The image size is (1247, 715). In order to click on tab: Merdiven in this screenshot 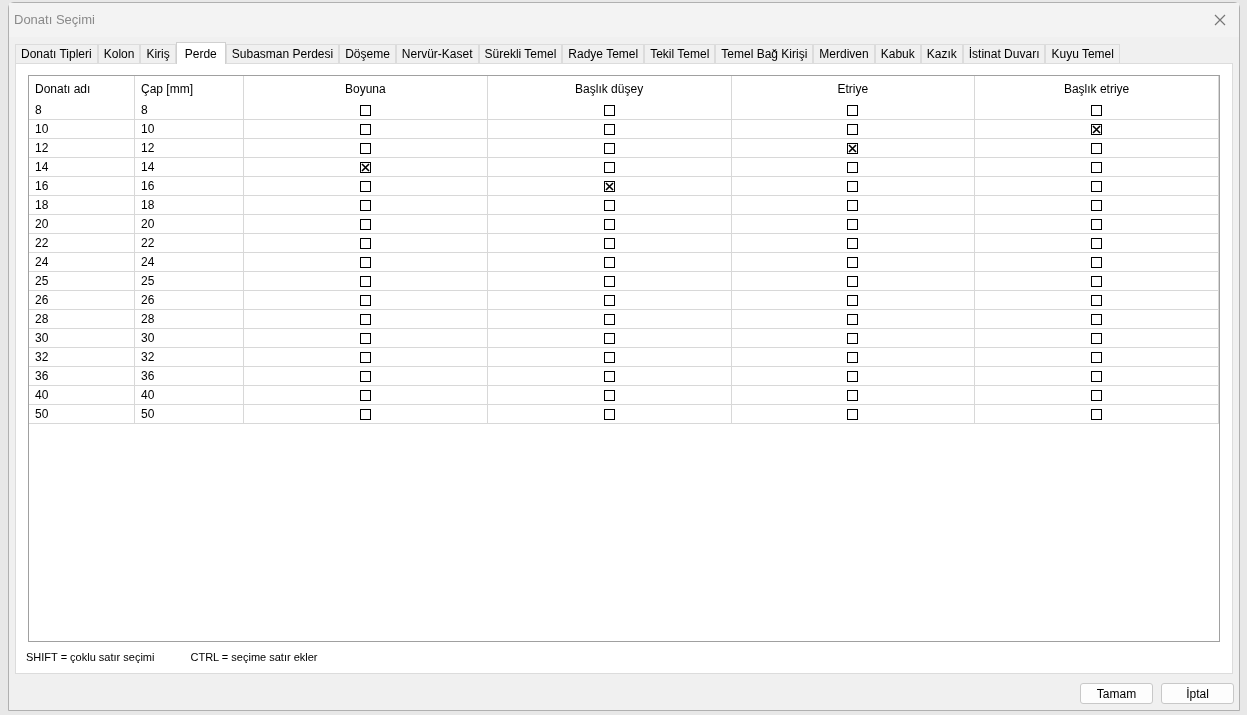, I will do `click(844, 53)`.